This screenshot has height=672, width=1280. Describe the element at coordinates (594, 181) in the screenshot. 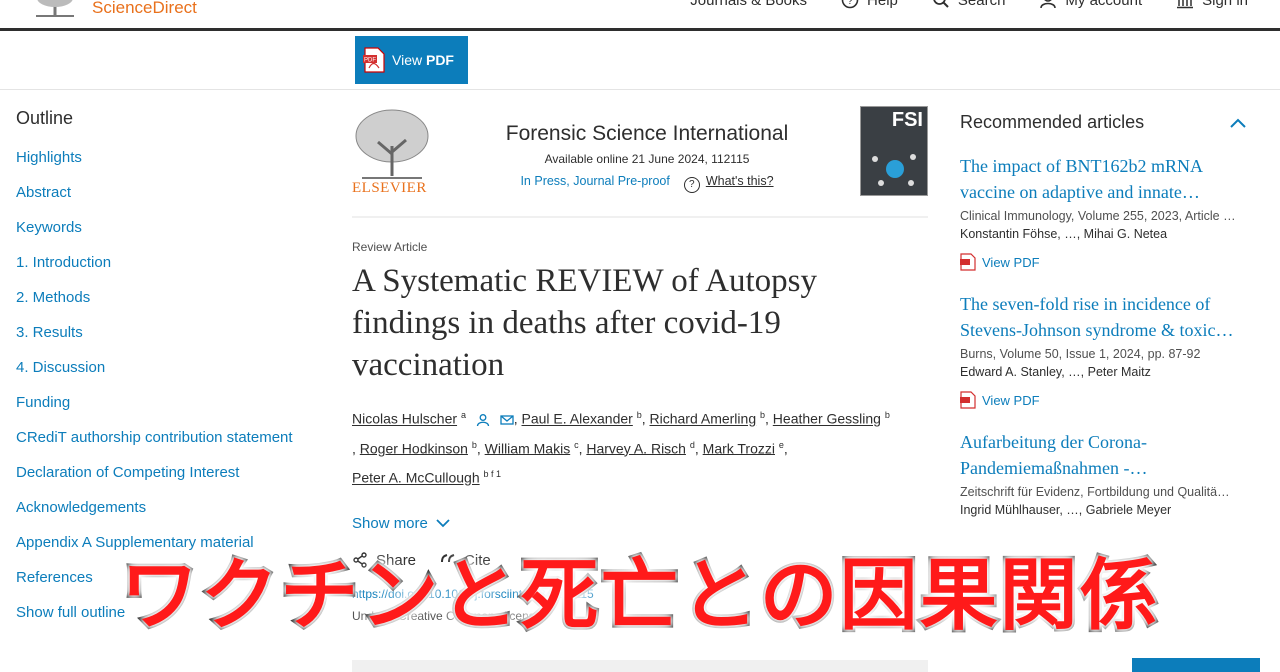

I see `in-press-link: In Press, Journal Pre-proof` at that location.